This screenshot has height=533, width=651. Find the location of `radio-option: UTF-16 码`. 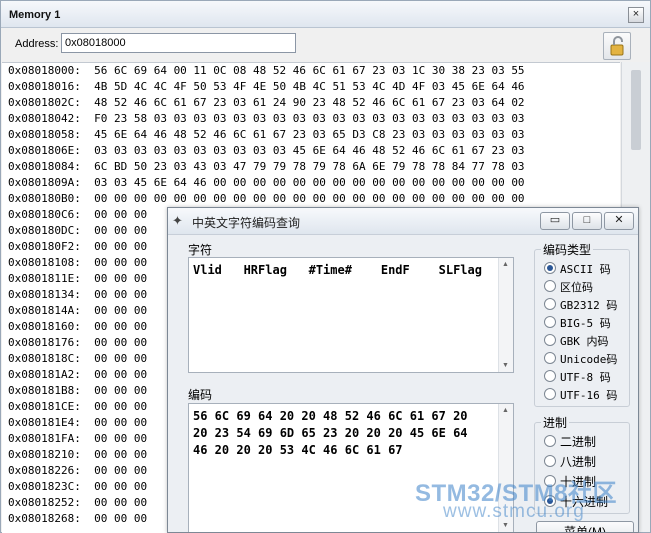

radio-option: UTF-16 码 is located at coordinates (580, 396).